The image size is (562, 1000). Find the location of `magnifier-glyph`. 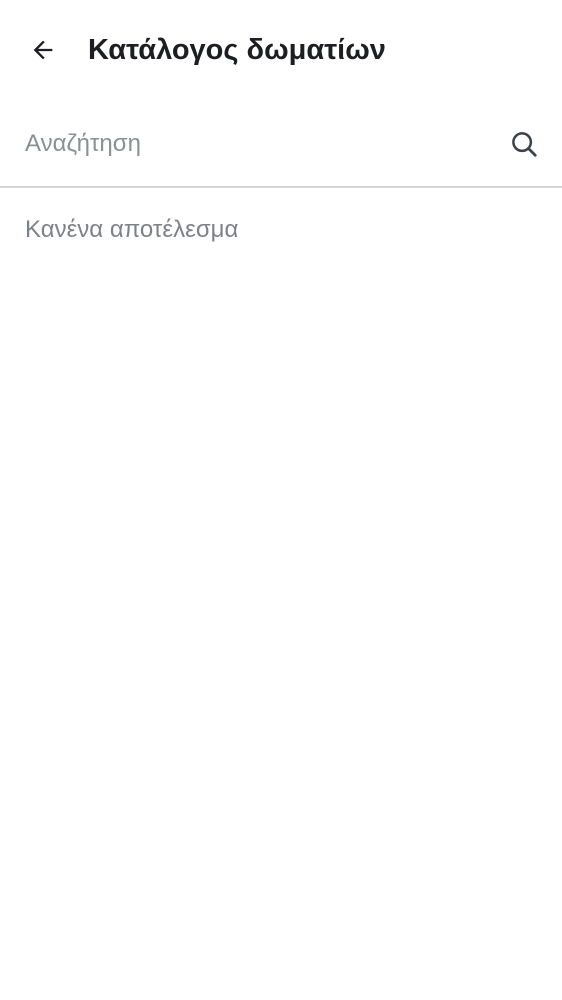

magnifier-glyph is located at coordinates (524, 144).